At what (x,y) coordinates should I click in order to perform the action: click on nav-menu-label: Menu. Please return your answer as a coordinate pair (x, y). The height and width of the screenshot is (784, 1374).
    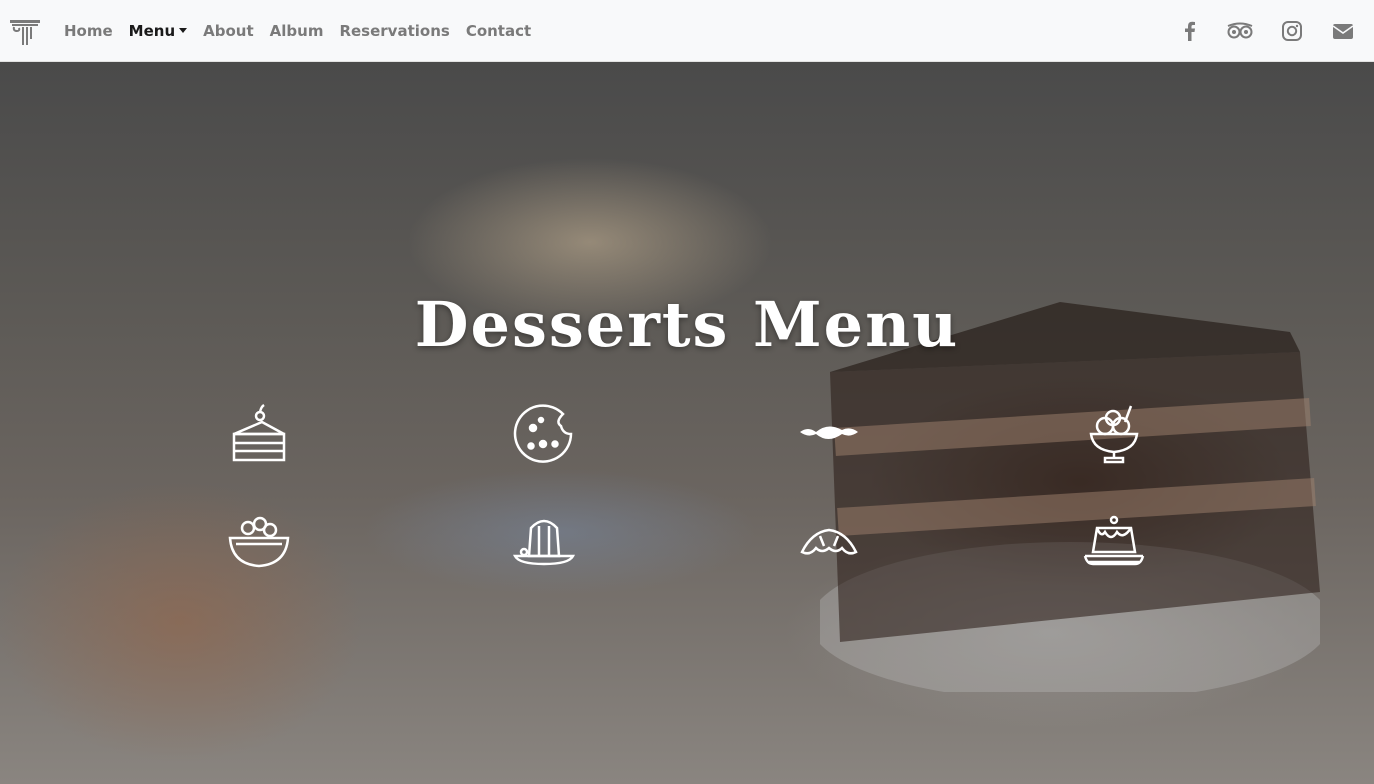
    Looking at the image, I should click on (152, 31).